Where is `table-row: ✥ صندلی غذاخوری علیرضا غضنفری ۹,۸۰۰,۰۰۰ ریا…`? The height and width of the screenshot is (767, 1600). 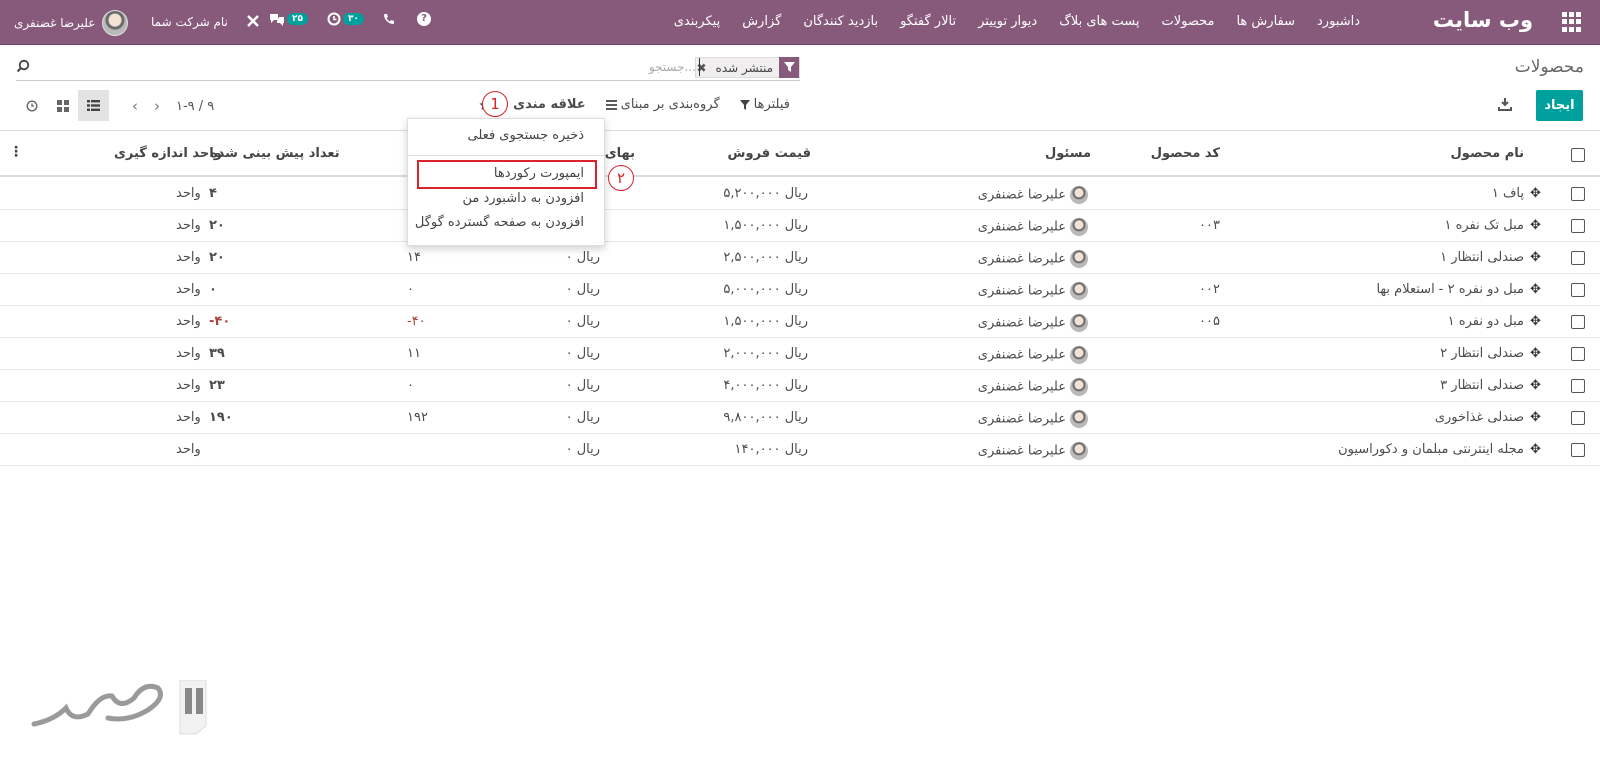 table-row: ✥ صندلی غذاخوری علیرضا غضنفری ۹,۸۰۰,۰۰۰ ریا… is located at coordinates (800, 418).